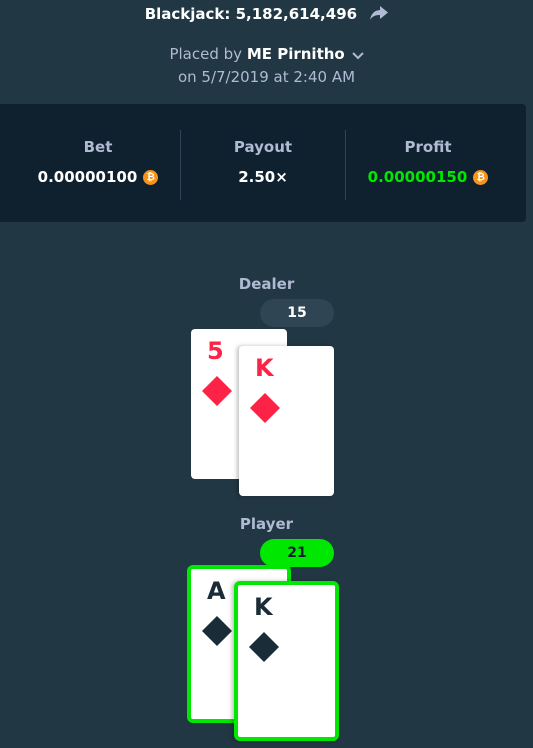 This screenshot has width=533, height=748. I want to click on profit-label: Profit, so click(428, 147).